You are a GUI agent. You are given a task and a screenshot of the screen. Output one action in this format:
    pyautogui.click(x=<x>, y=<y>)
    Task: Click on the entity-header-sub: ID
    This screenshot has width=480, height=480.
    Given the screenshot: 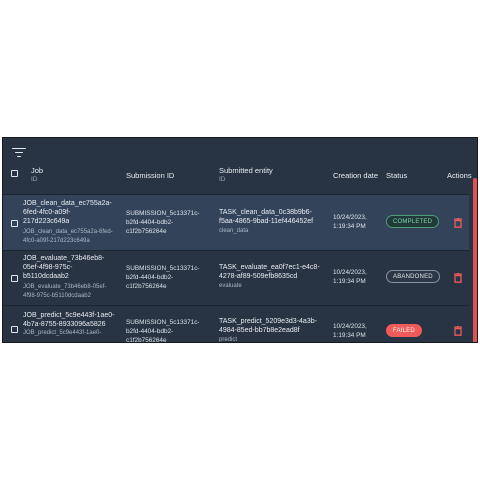 What is the action you would take?
    pyautogui.click(x=222, y=179)
    